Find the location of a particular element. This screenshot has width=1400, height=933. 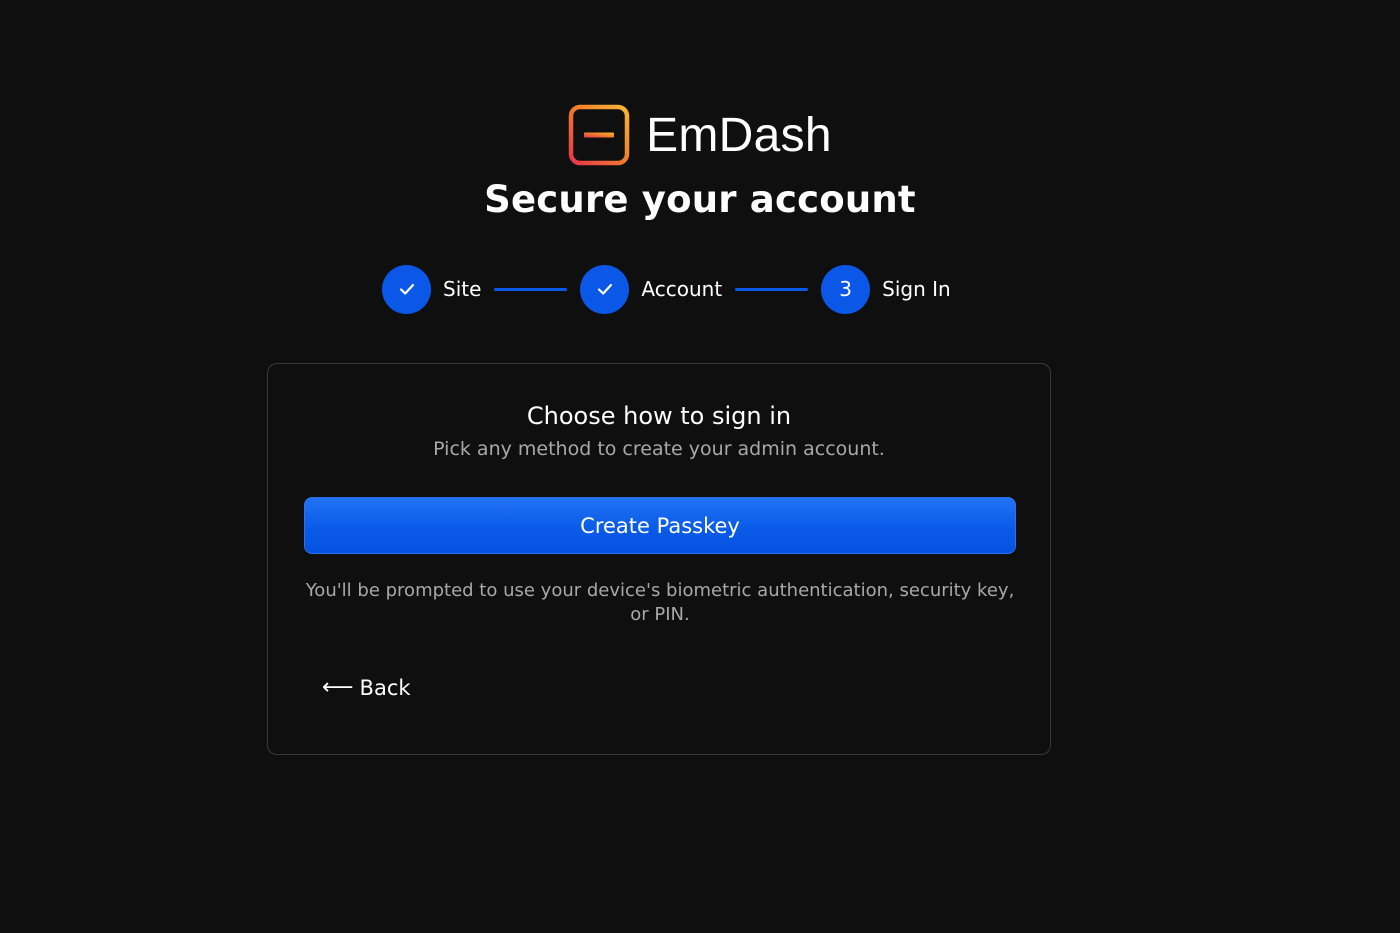

arrow-left-icon: ⟵ is located at coordinates (338, 687).